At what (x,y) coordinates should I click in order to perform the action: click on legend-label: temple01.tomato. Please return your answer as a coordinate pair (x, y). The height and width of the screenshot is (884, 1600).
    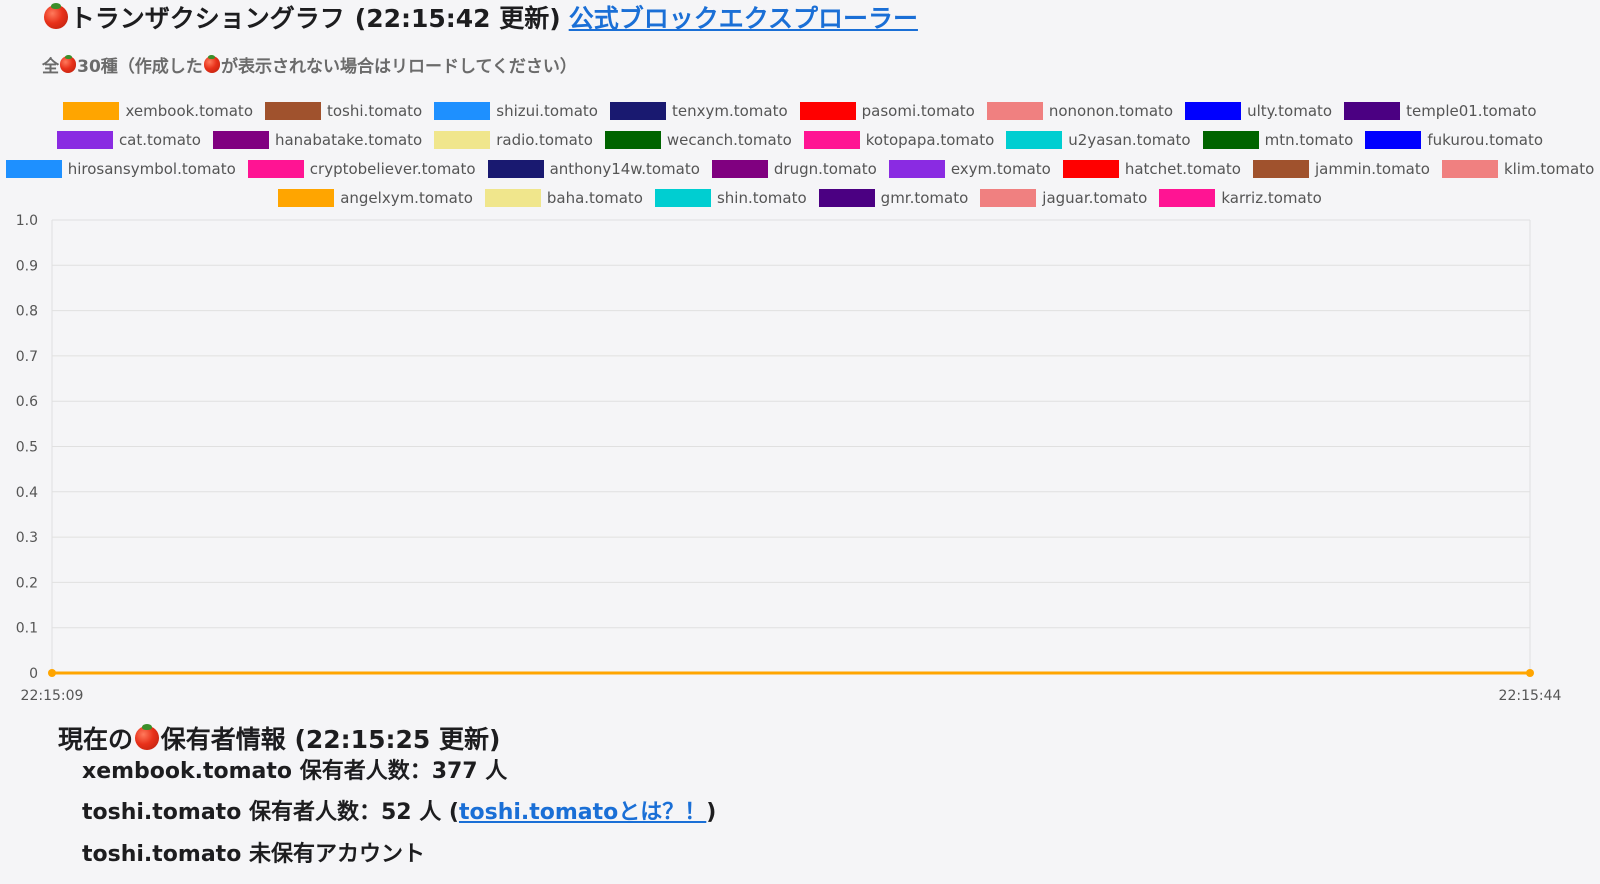
    Looking at the image, I should click on (1471, 110).